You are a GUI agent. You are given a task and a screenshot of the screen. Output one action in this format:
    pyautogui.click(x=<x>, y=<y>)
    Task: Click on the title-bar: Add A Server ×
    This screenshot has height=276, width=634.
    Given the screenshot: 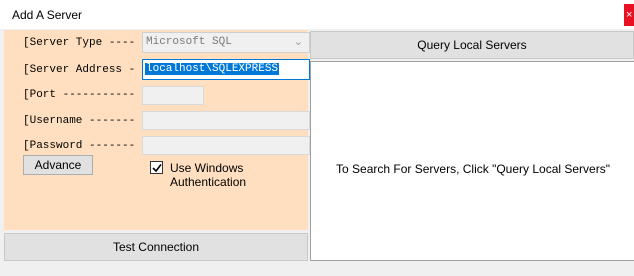 What is the action you would take?
    pyautogui.click(x=317, y=14)
    